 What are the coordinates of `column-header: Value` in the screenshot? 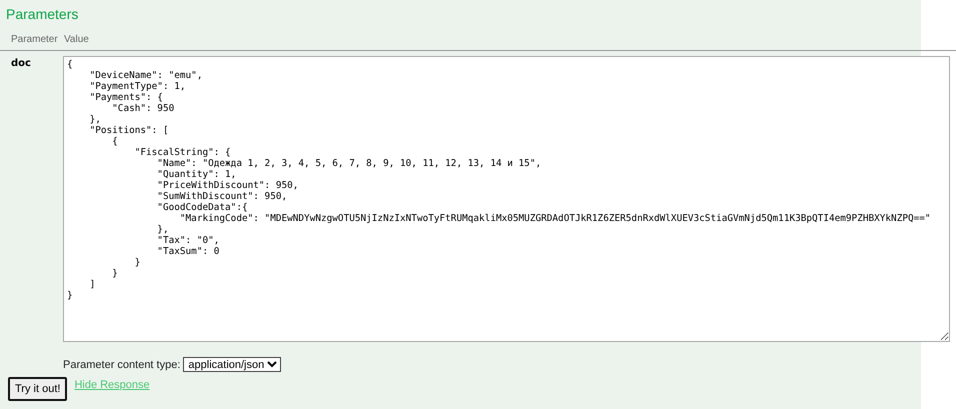 It's located at (76, 40).